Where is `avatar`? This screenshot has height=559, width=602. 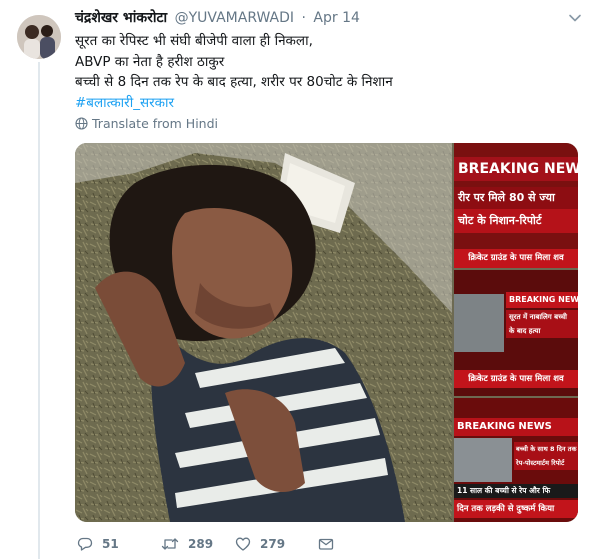 avatar is located at coordinates (39, 37).